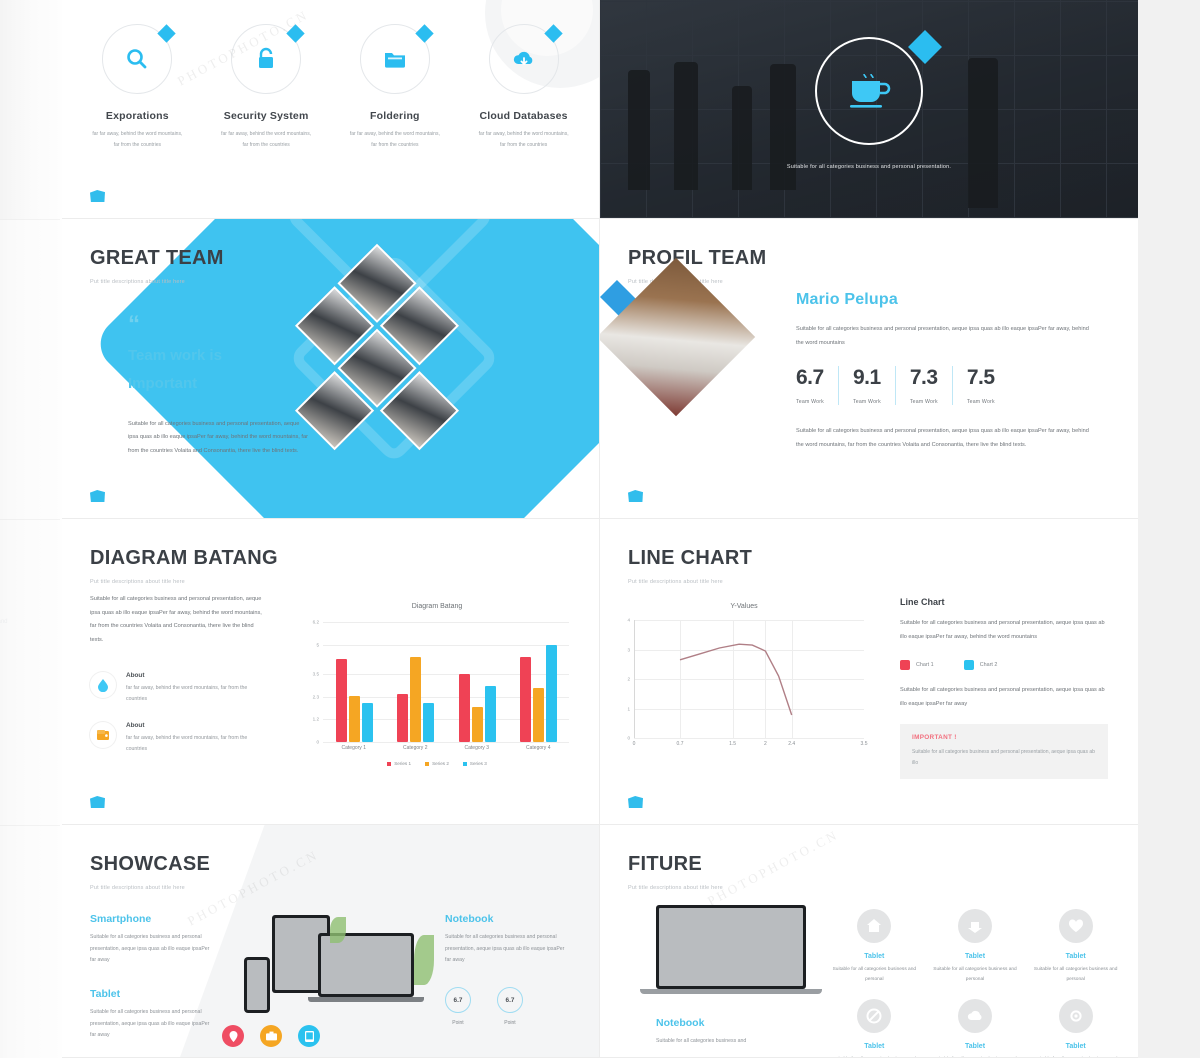  I want to click on about-heading: About, so click(135, 725).